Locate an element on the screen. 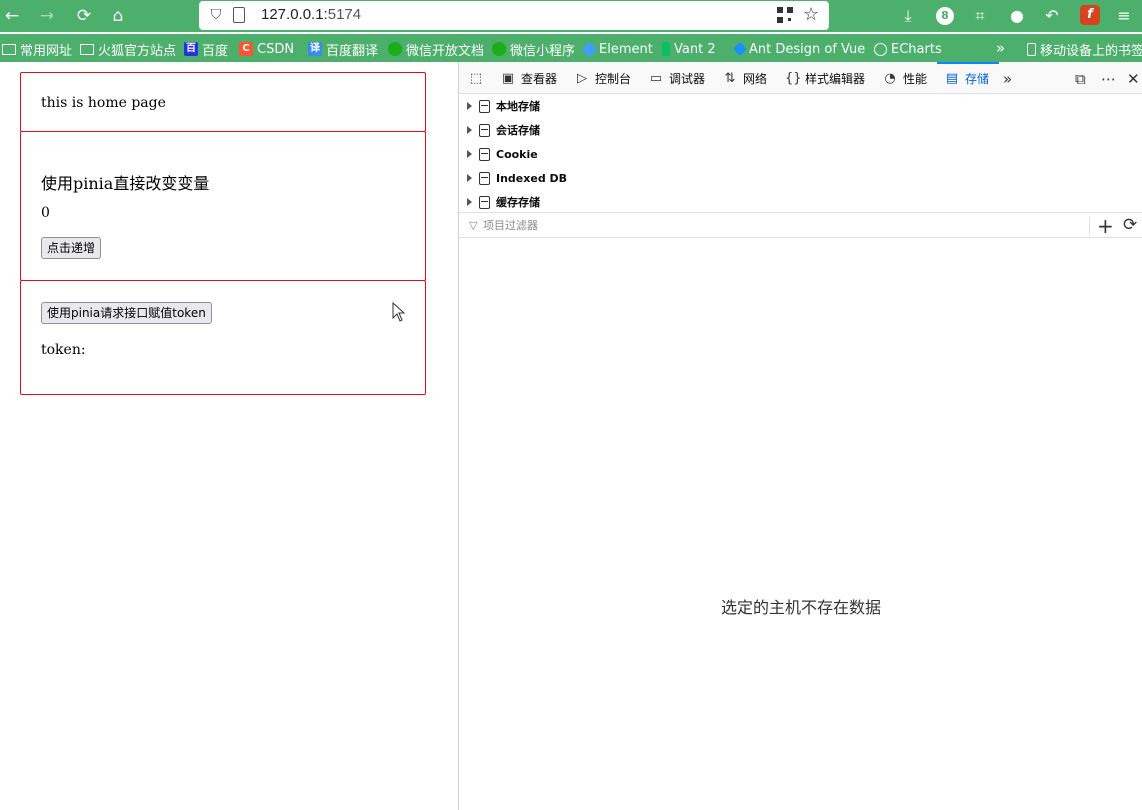 The width and height of the screenshot is (1142, 810). home-icon: ⌂ is located at coordinates (118, 16).